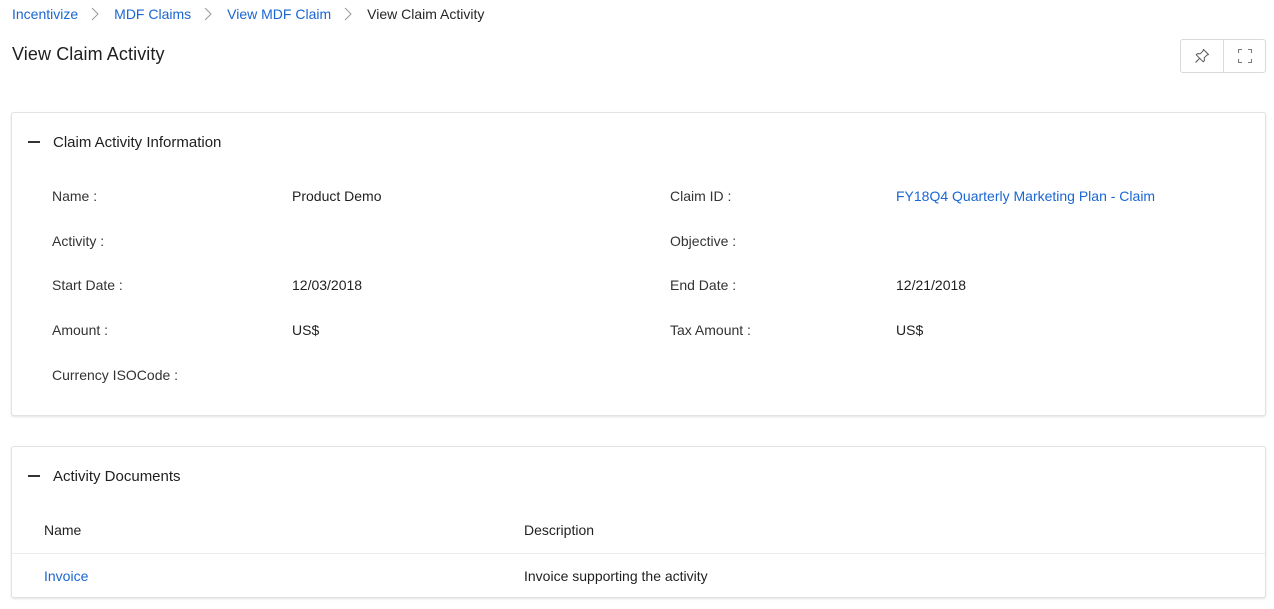  Describe the element at coordinates (931, 285) in the screenshot. I see `end-date-value: 12/21/2018` at that location.